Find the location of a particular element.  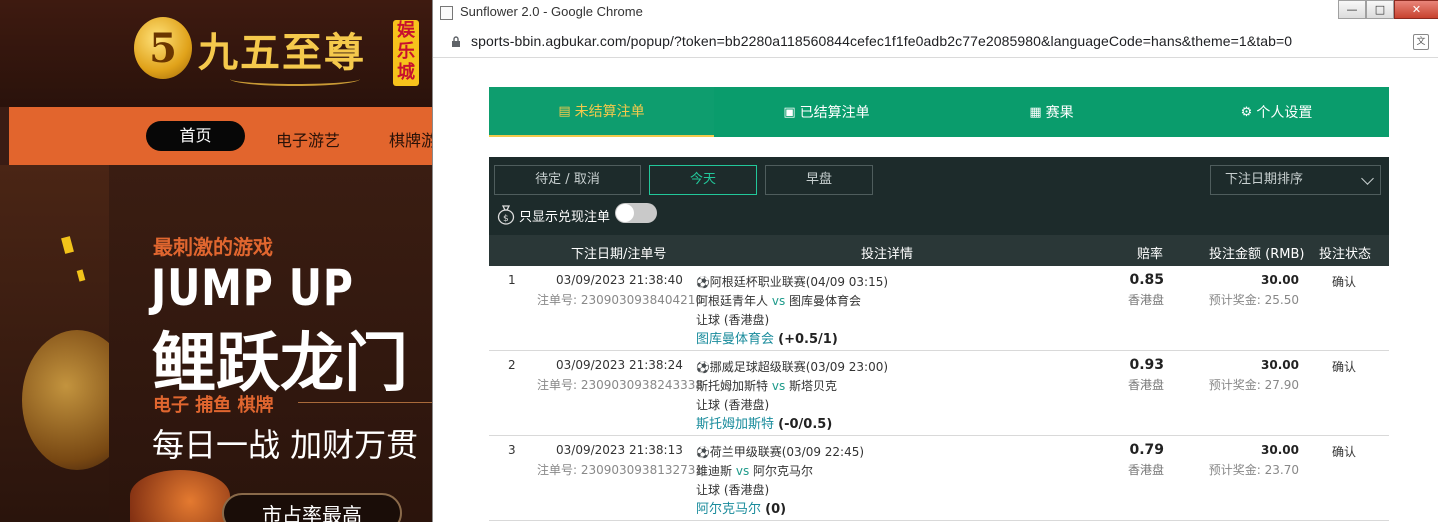

site-logo-mark: 5 is located at coordinates (163, 48).